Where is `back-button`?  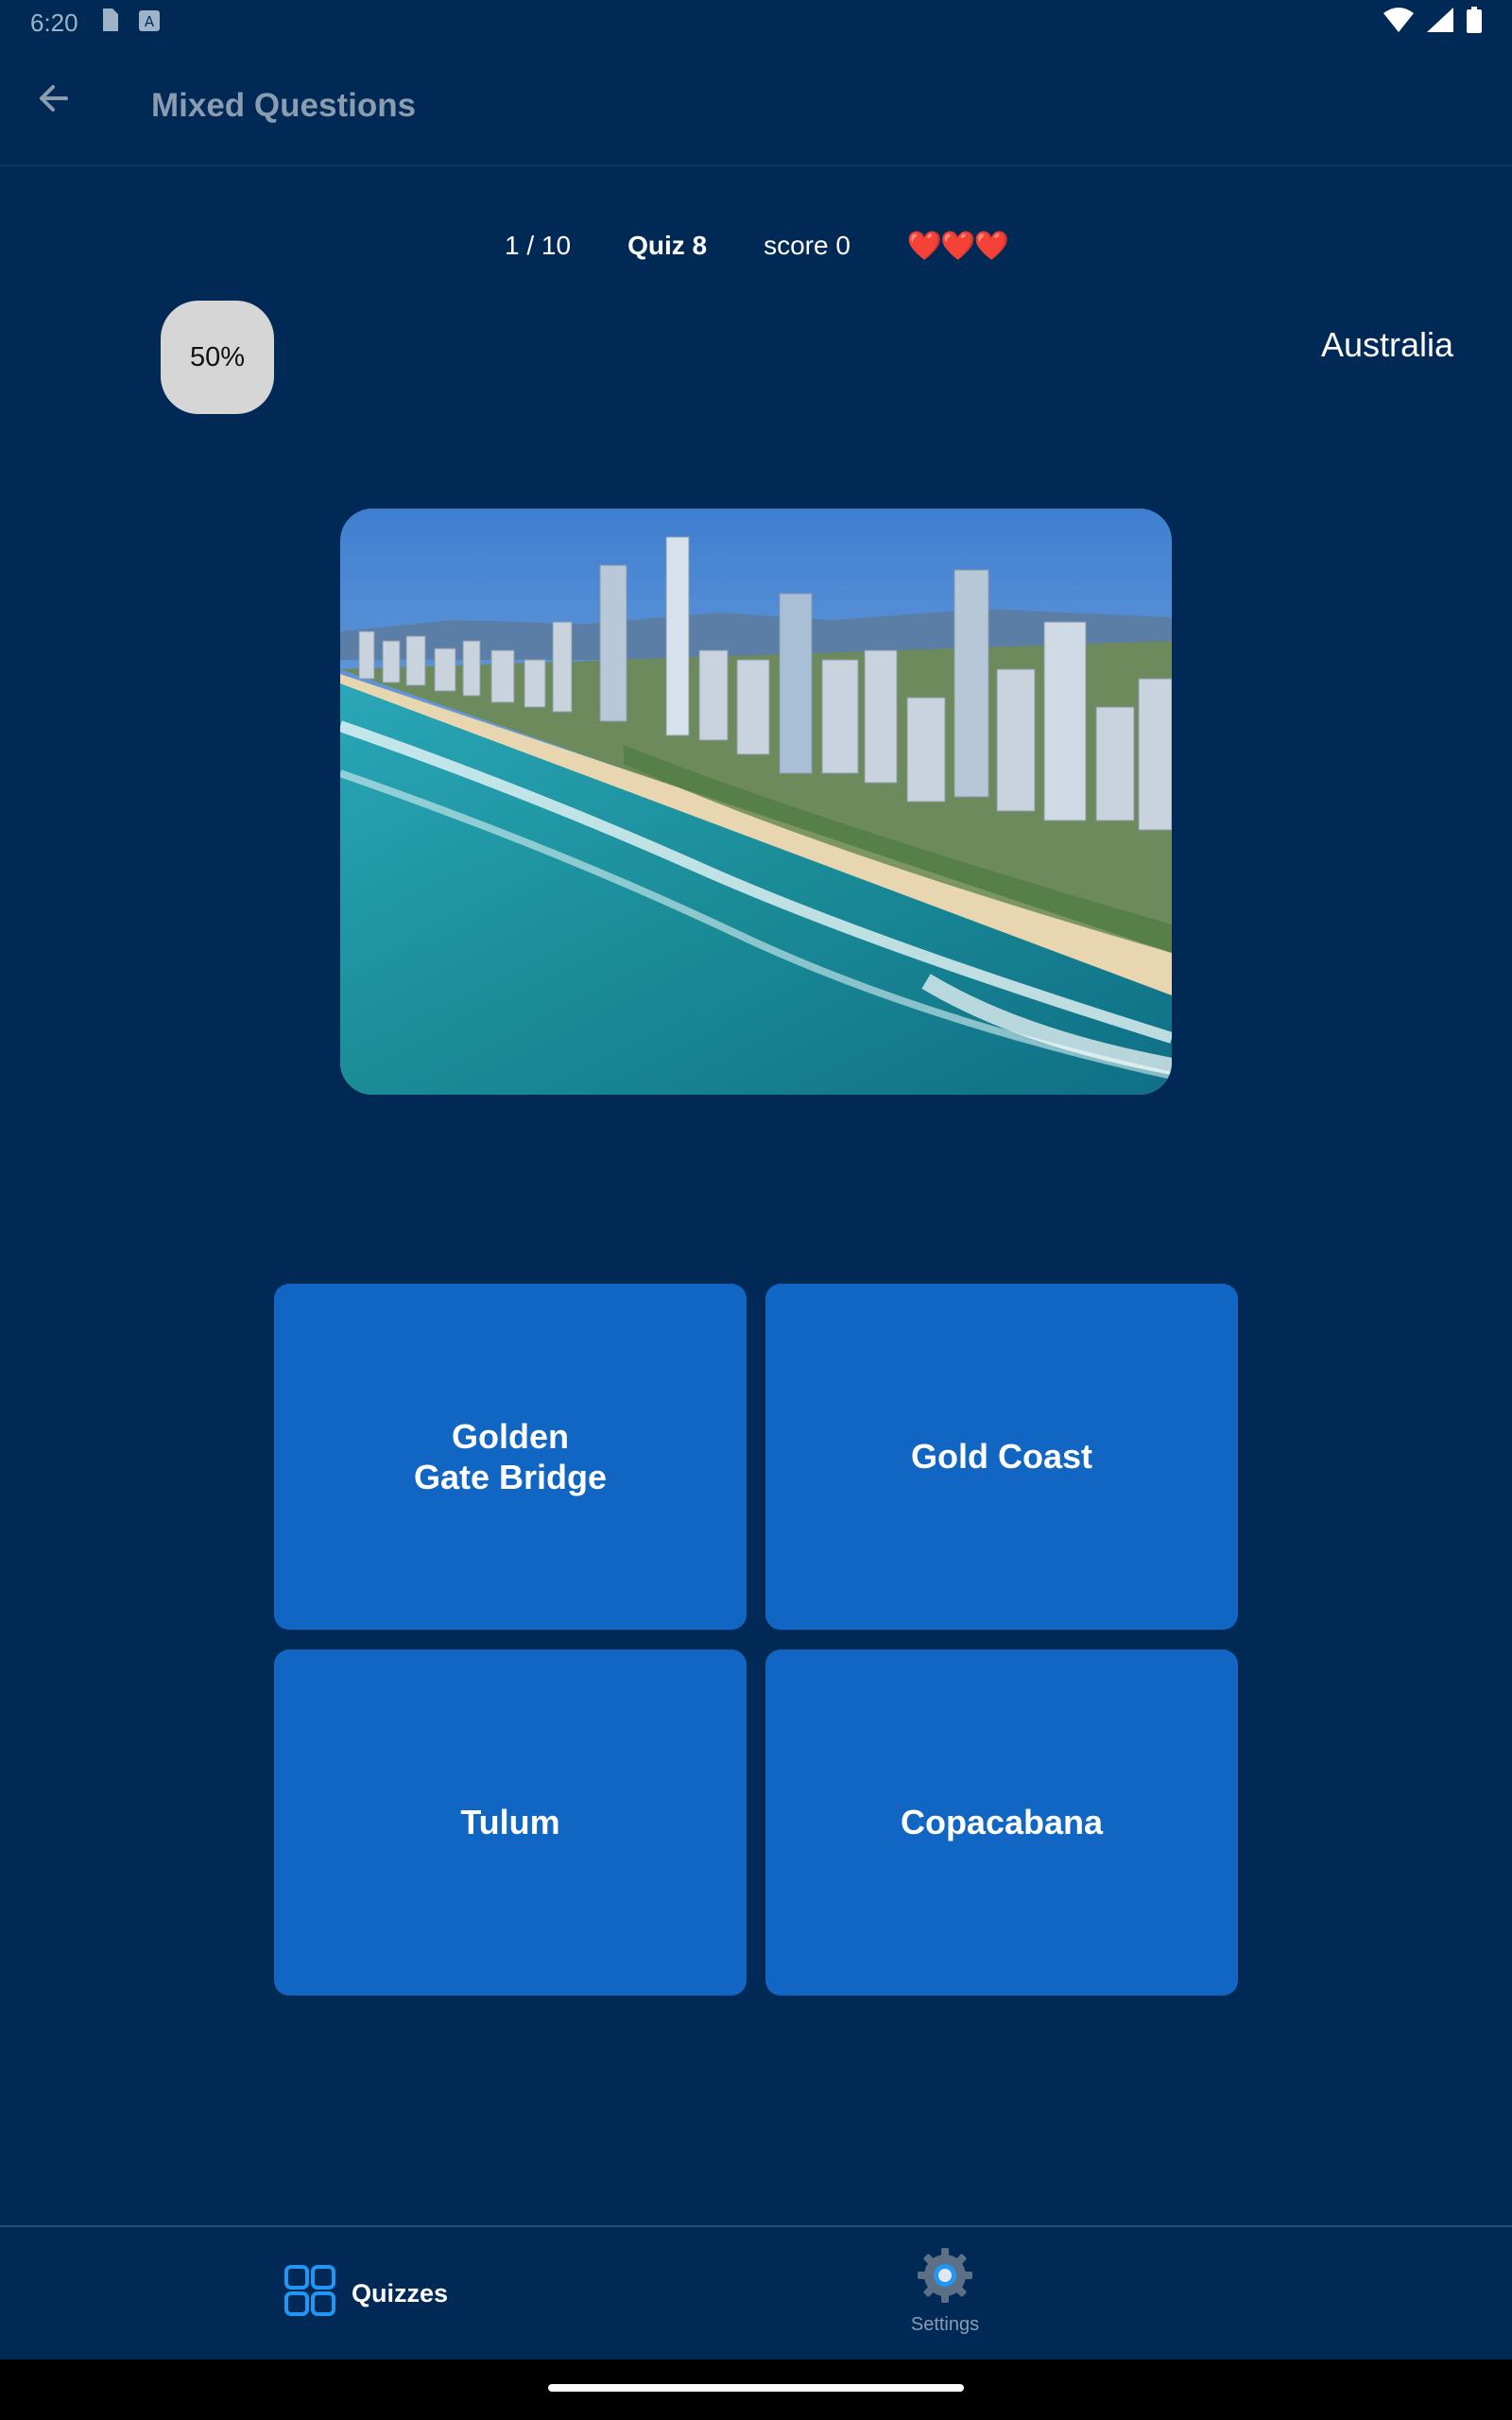
back-button is located at coordinates (53, 100).